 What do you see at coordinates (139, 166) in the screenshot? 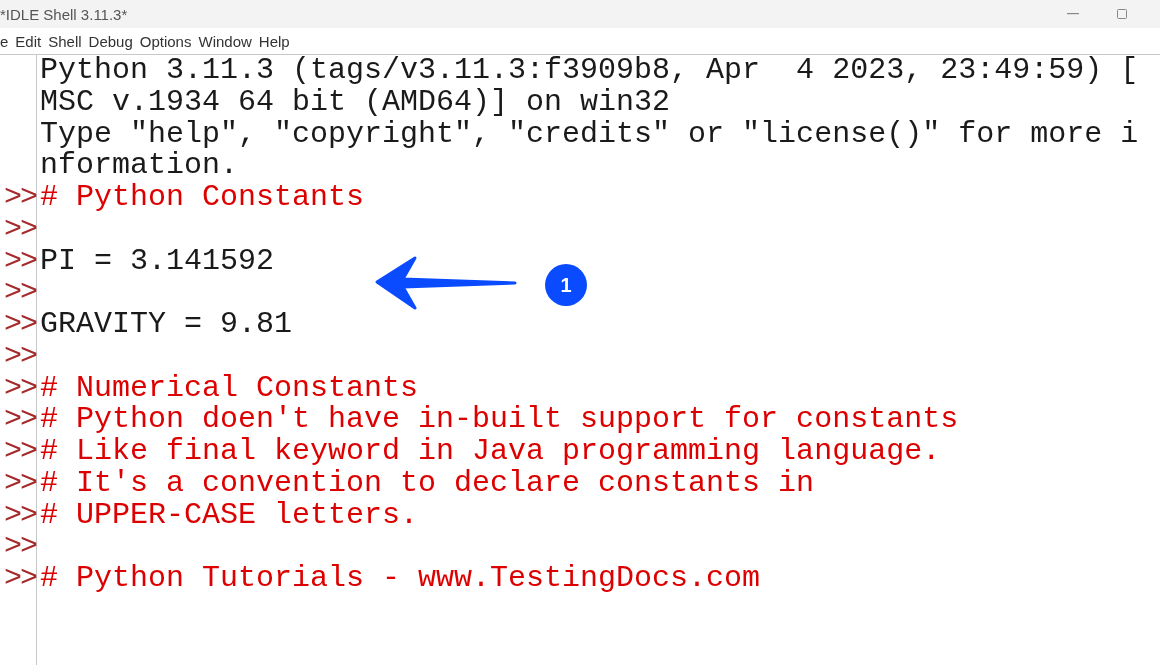
I see `code-line: nformation.` at bounding box center [139, 166].